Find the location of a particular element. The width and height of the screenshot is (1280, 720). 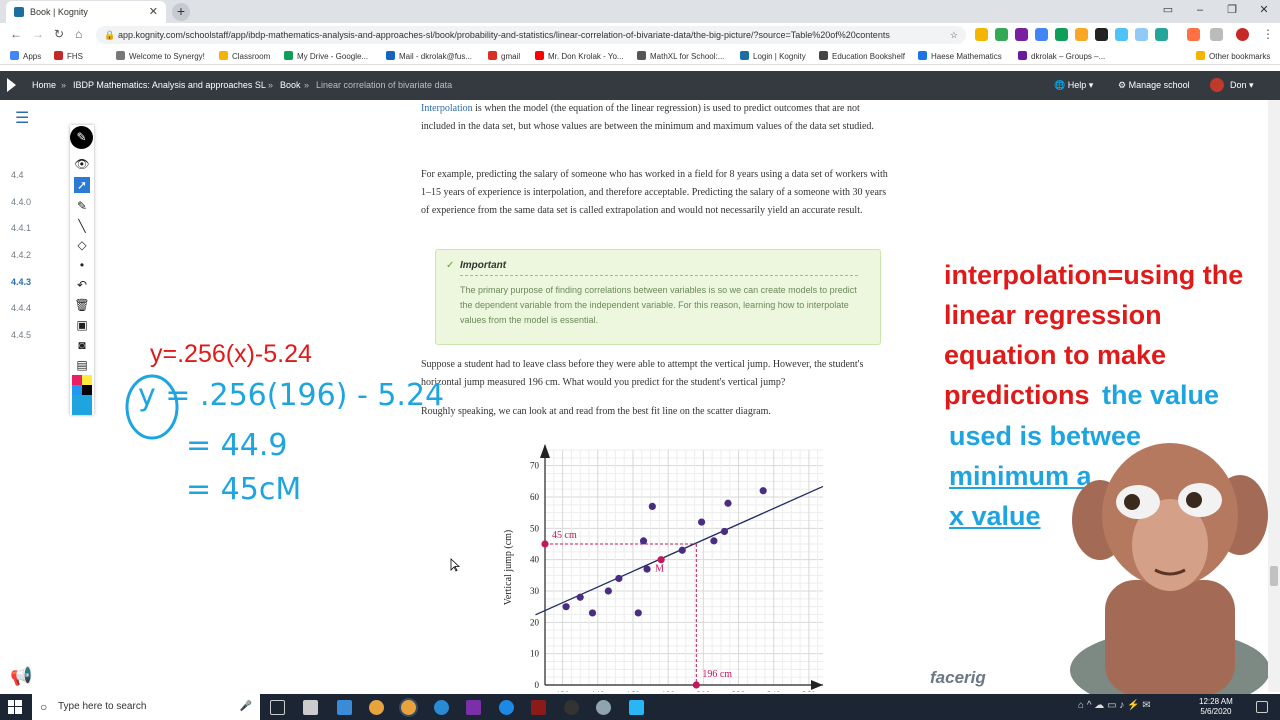

notification-icon is located at coordinates (1262, 707).